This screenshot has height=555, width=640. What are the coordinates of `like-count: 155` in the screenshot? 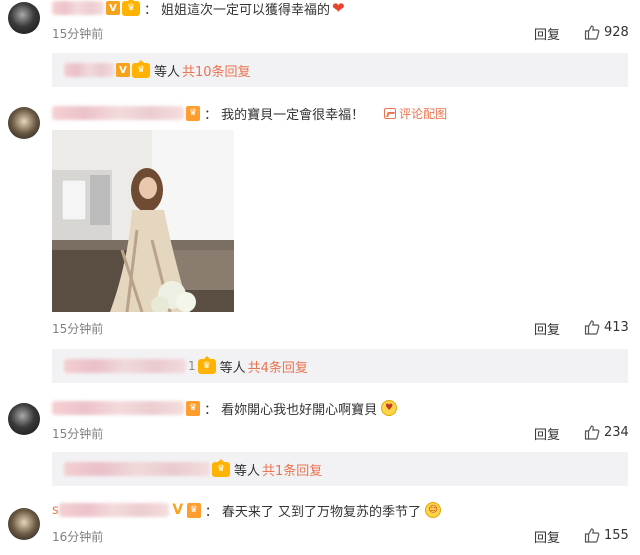 It's located at (616, 535).